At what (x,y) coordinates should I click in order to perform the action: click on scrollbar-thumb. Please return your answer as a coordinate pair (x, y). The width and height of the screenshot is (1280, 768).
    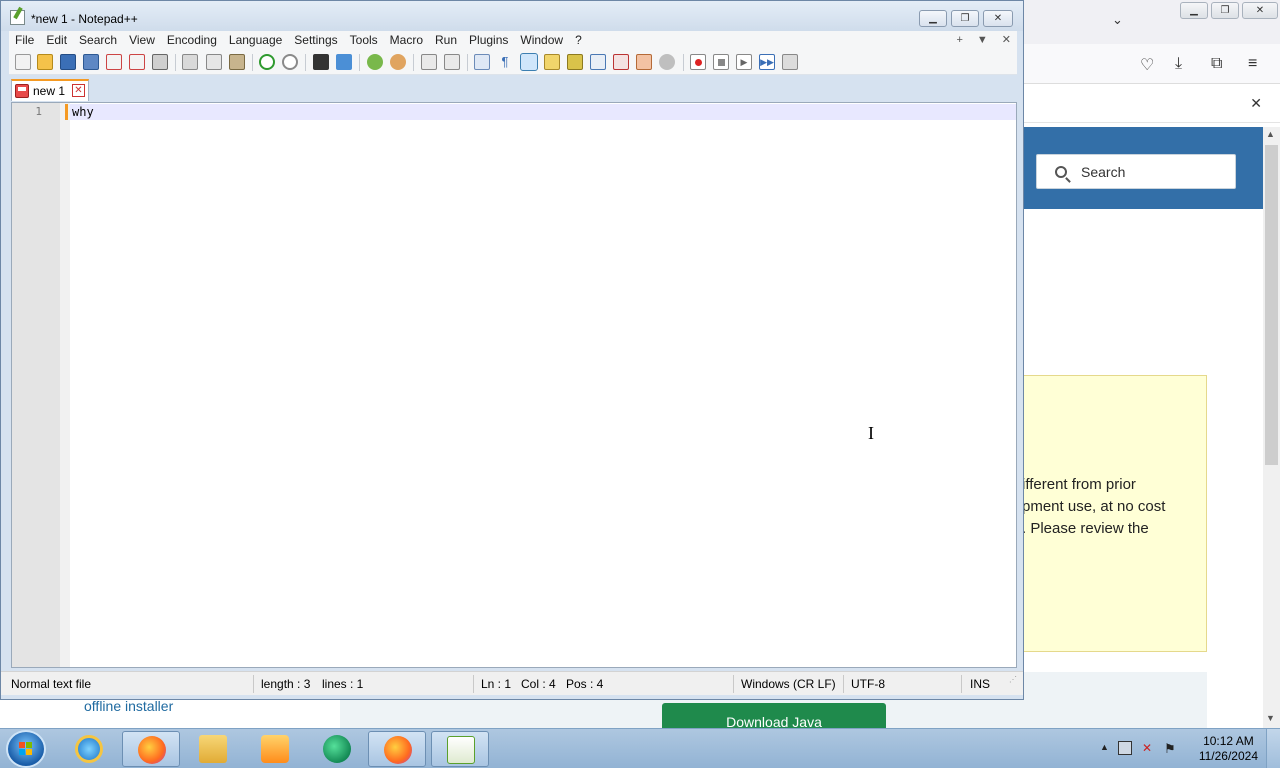
    Looking at the image, I should click on (1271, 305).